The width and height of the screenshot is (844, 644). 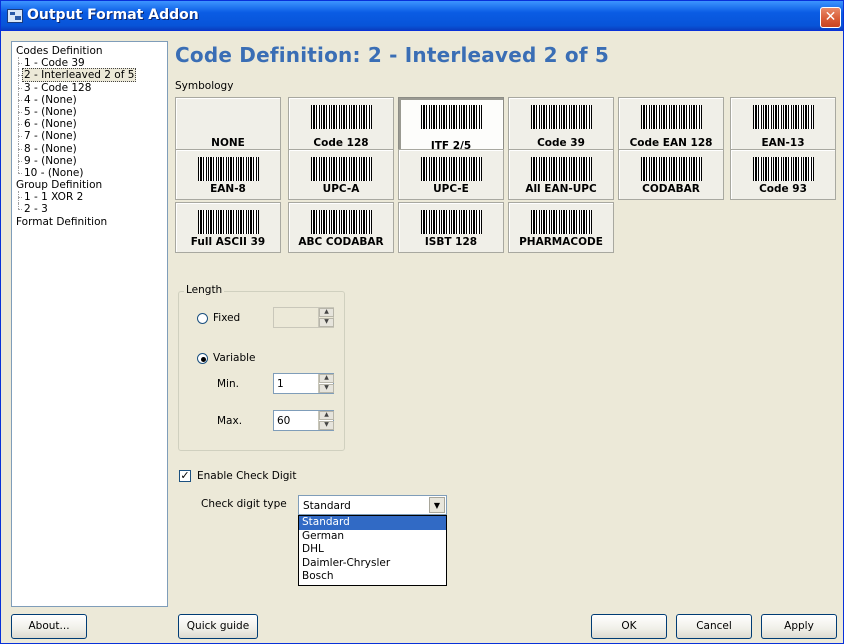 I want to click on checkmark-icon: ✓, so click(x=185, y=475).